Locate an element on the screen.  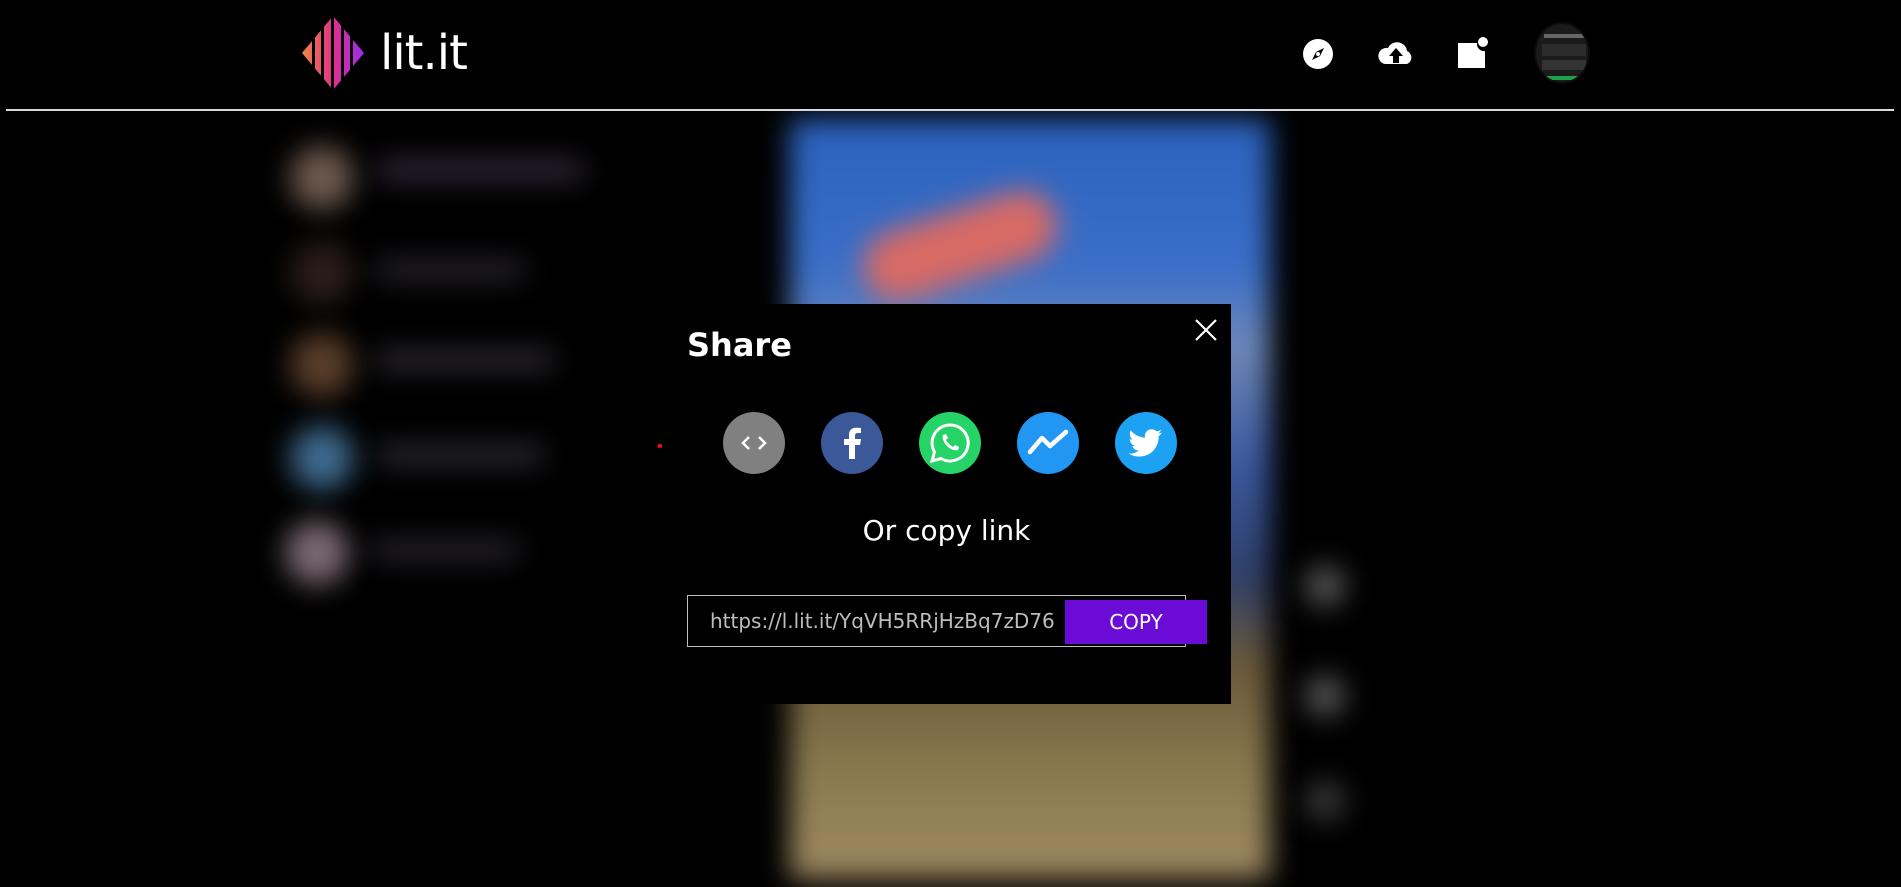
comment-button-blurred is located at coordinates (1325, 696).